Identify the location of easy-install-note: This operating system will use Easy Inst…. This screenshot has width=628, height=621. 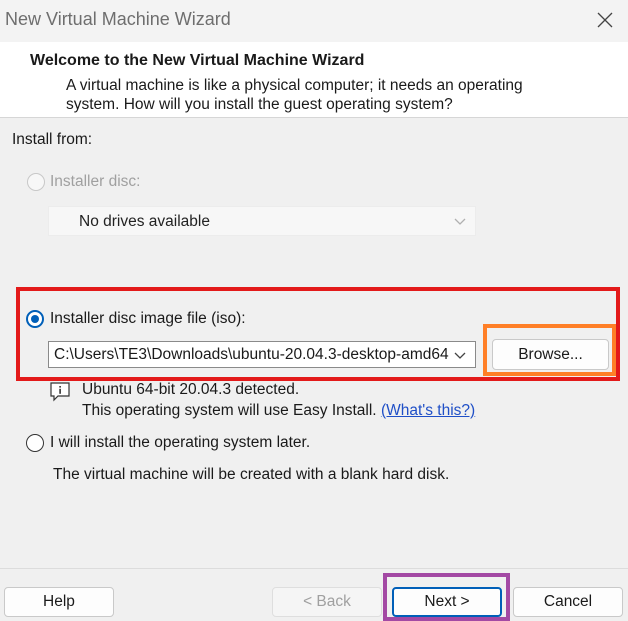
(278, 411).